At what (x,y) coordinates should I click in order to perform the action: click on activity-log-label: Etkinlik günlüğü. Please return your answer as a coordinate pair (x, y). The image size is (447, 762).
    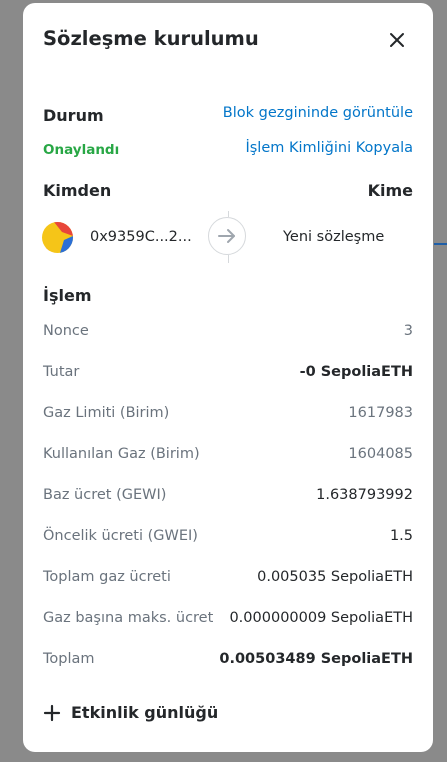
    Looking at the image, I should click on (145, 712).